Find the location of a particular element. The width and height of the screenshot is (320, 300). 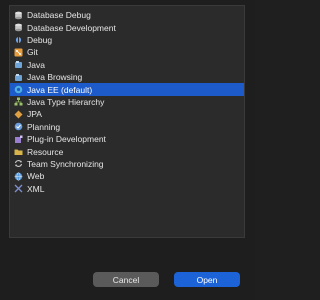

xml-icon is located at coordinates (18, 188).